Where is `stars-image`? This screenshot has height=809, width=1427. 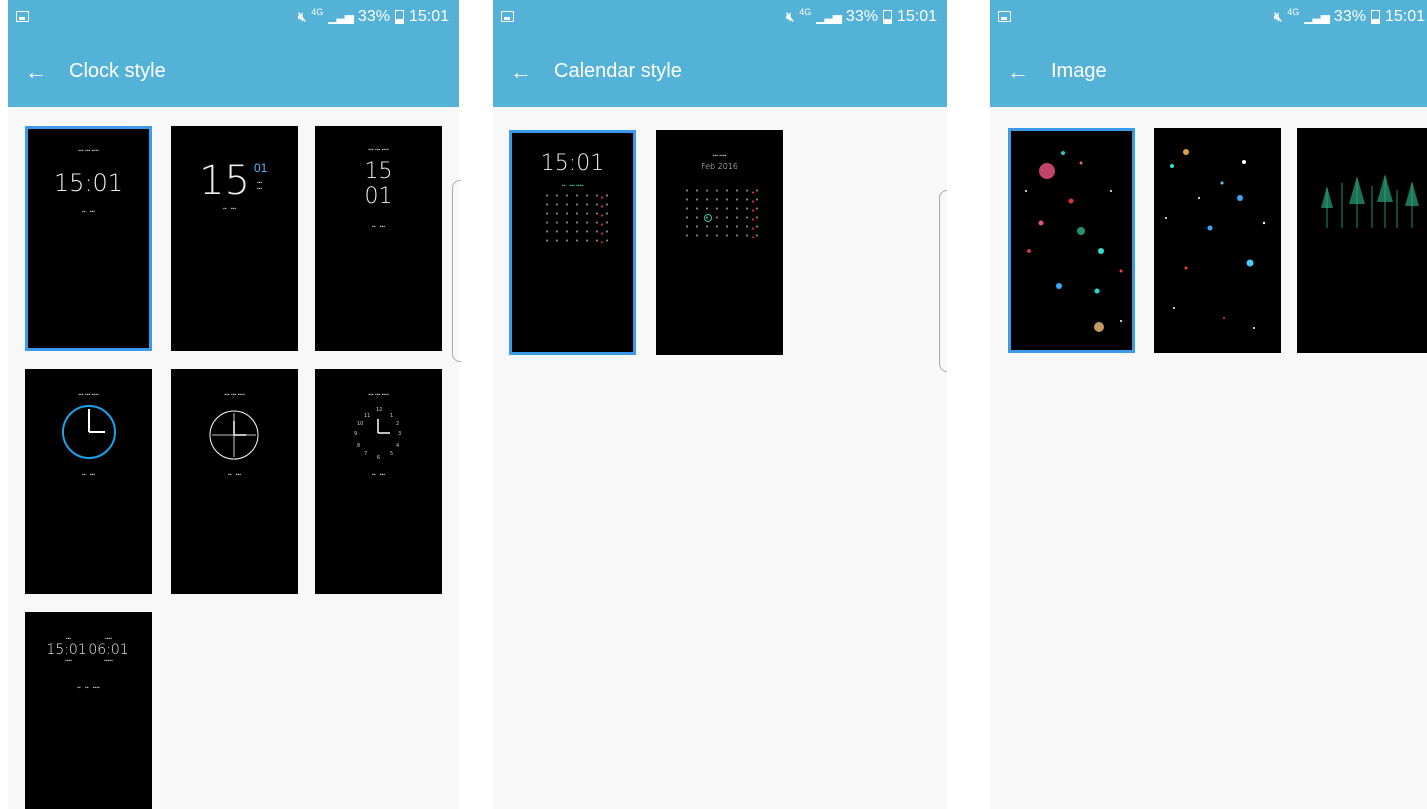 stars-image is located at coordinates (1215, 239).